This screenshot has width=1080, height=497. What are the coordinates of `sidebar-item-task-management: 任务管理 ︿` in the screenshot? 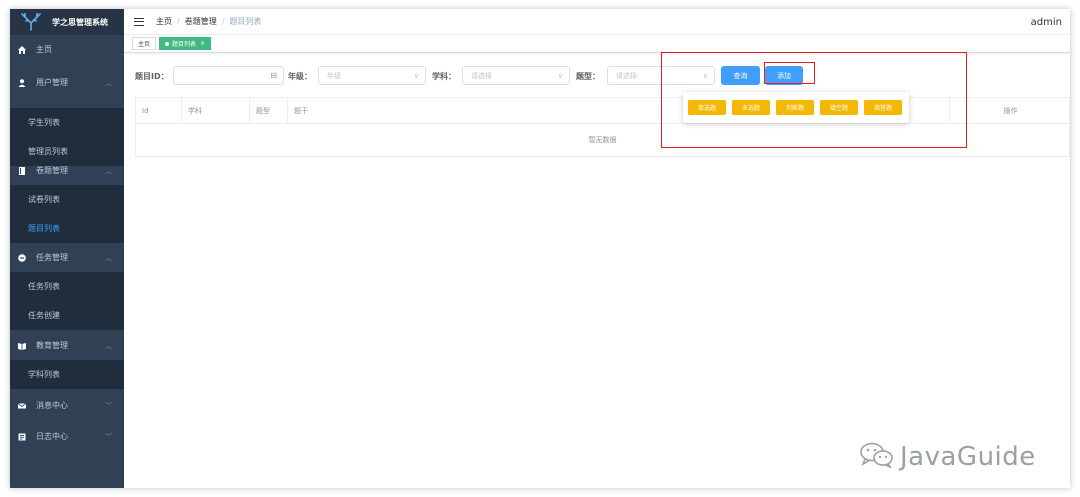 It's located at (67, 257).